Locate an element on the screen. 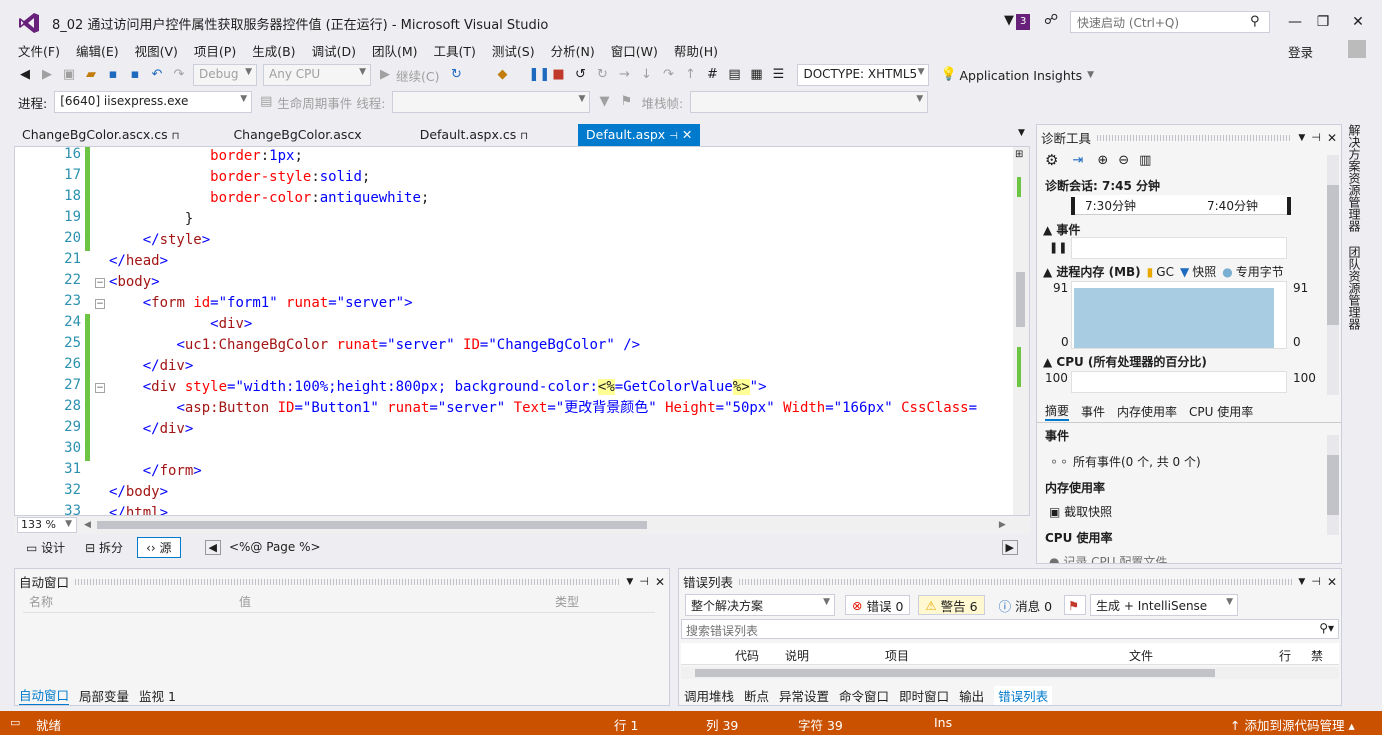  tab-changebgcolor-ascx: ChangeBgColor.ascx is located at coordinates (297, 135).